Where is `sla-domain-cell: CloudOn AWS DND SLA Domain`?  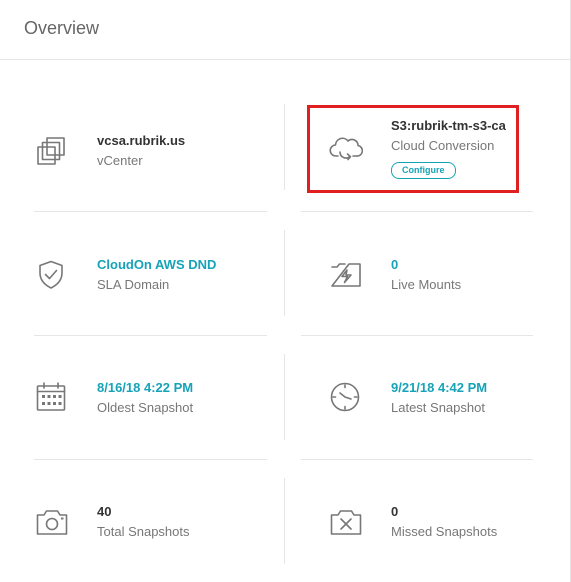 sla-domain-cell: CloudOn AWS DND SLA Domain is located at coordinates (150, 281).